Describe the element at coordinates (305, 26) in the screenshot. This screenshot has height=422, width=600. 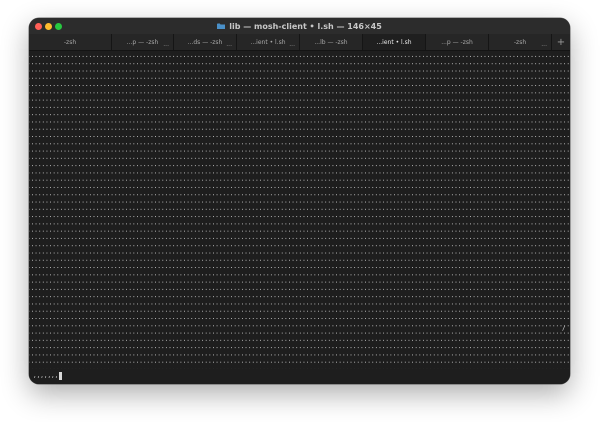
I see `window-title: lib — mosh-client • l.sh — 146×45` at that location.